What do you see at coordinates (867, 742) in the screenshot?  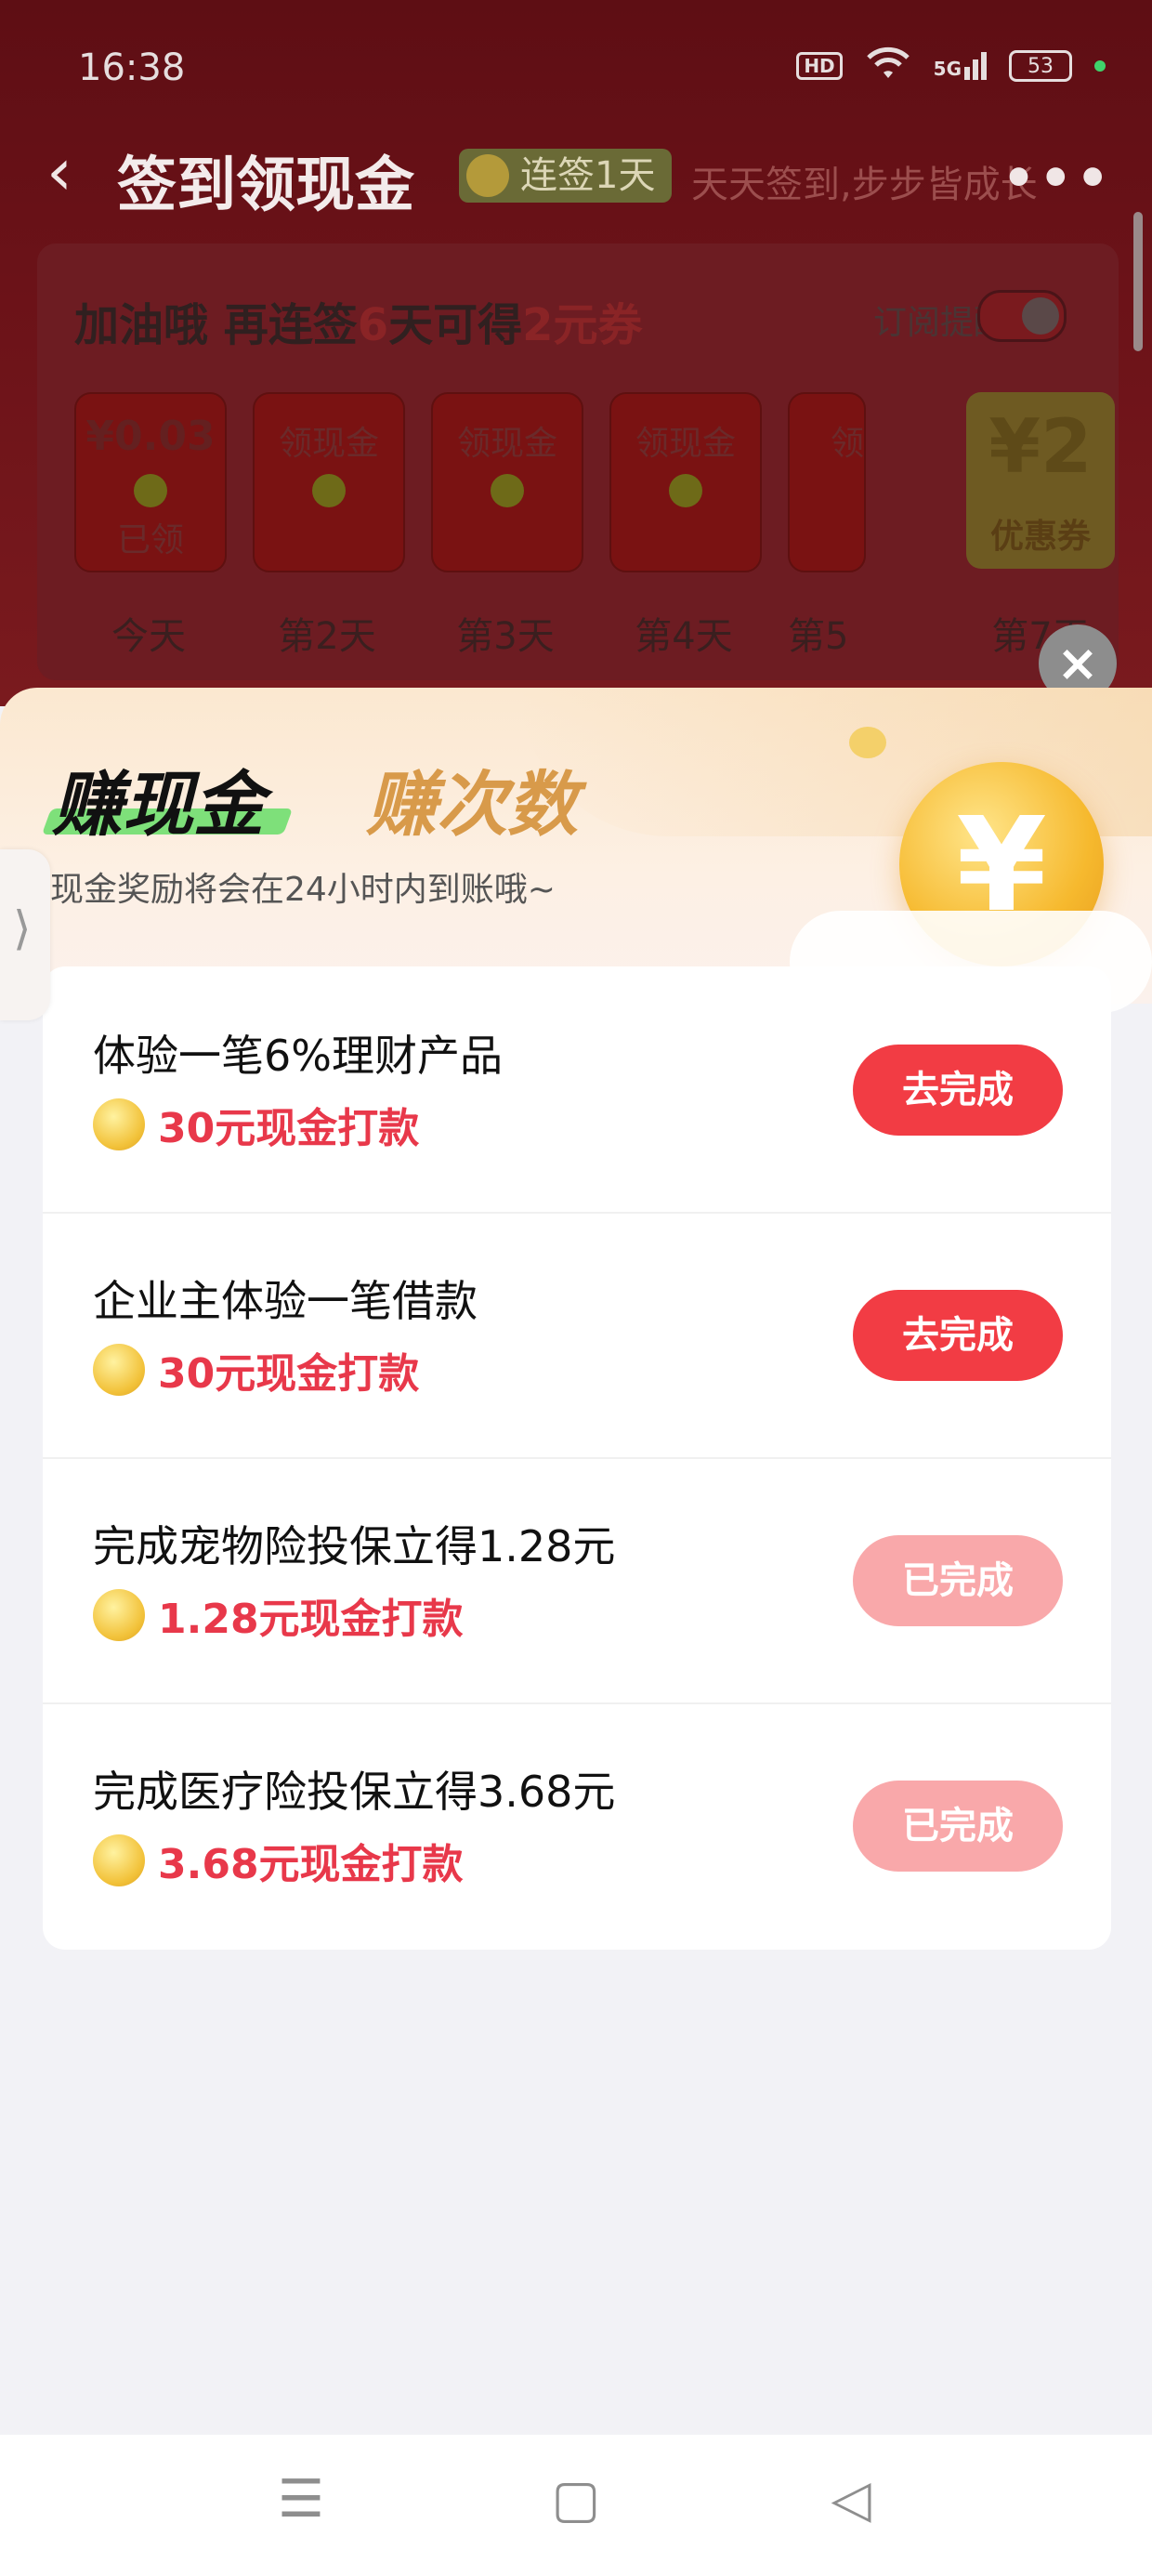 I see `small-coin-icon` at bounding box center [867, 742].